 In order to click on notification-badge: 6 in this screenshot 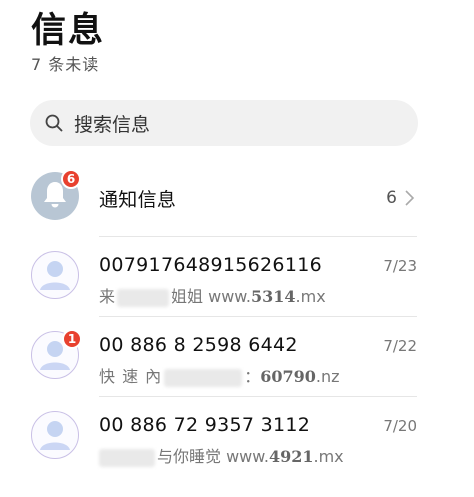, I will do `click(71, 179)`.